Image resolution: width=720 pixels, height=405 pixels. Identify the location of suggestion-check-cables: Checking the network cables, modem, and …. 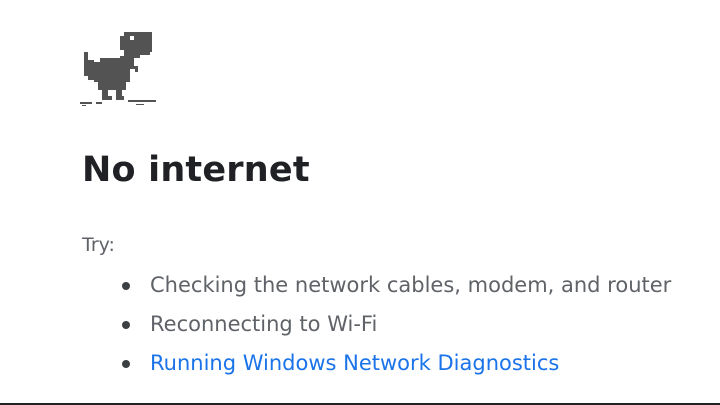
(394, 286).